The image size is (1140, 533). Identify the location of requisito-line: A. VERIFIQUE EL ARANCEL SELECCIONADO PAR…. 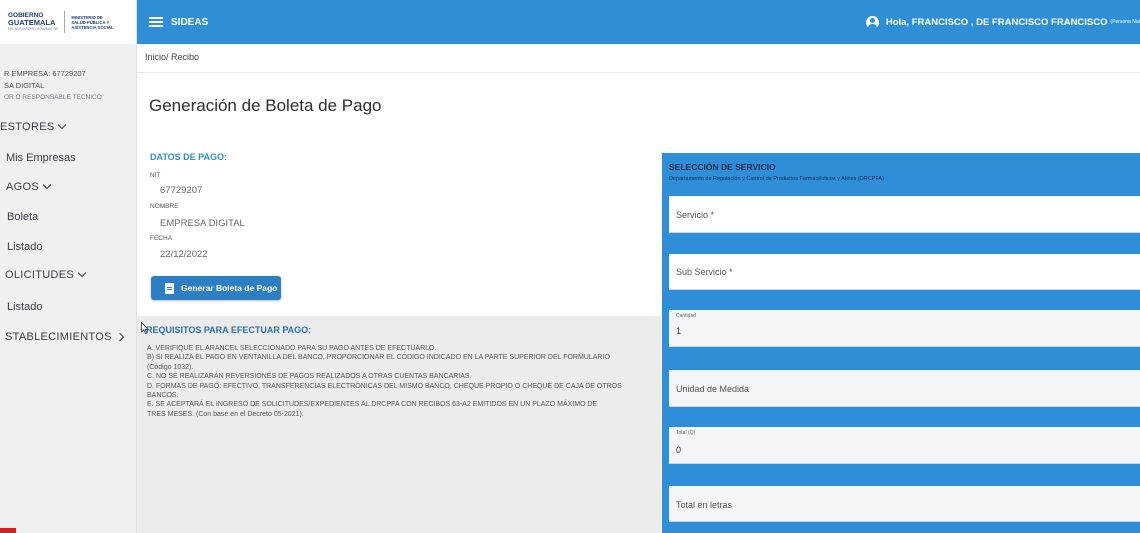
(292, 348).